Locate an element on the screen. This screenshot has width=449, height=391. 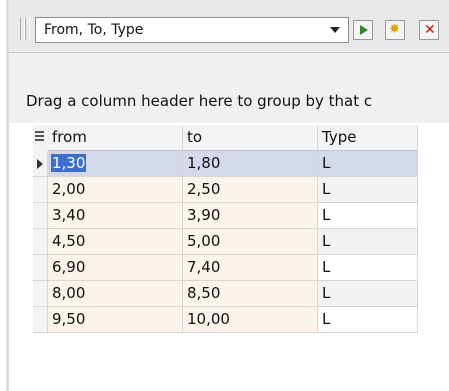
cell-value: 1,80 is located at coordinates (204, 163).